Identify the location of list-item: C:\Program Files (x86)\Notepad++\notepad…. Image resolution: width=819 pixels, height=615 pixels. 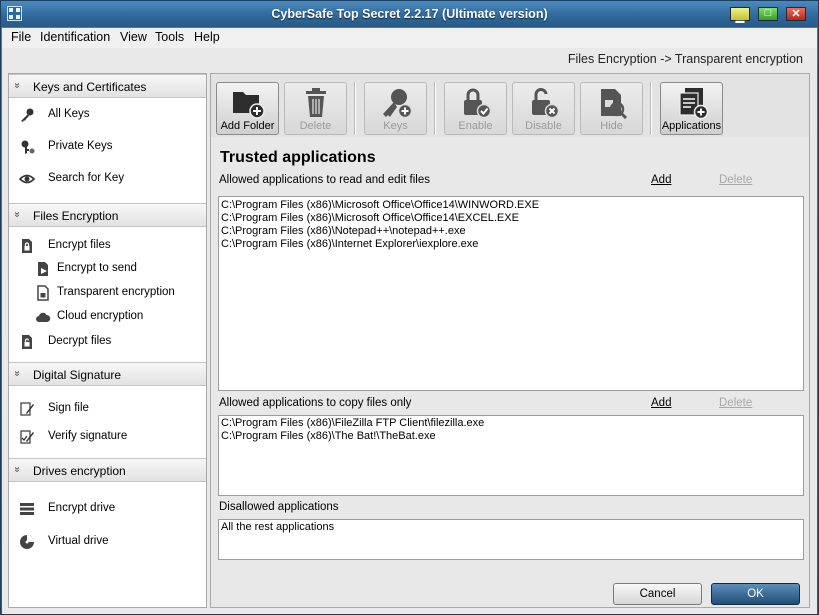
(511, 231).